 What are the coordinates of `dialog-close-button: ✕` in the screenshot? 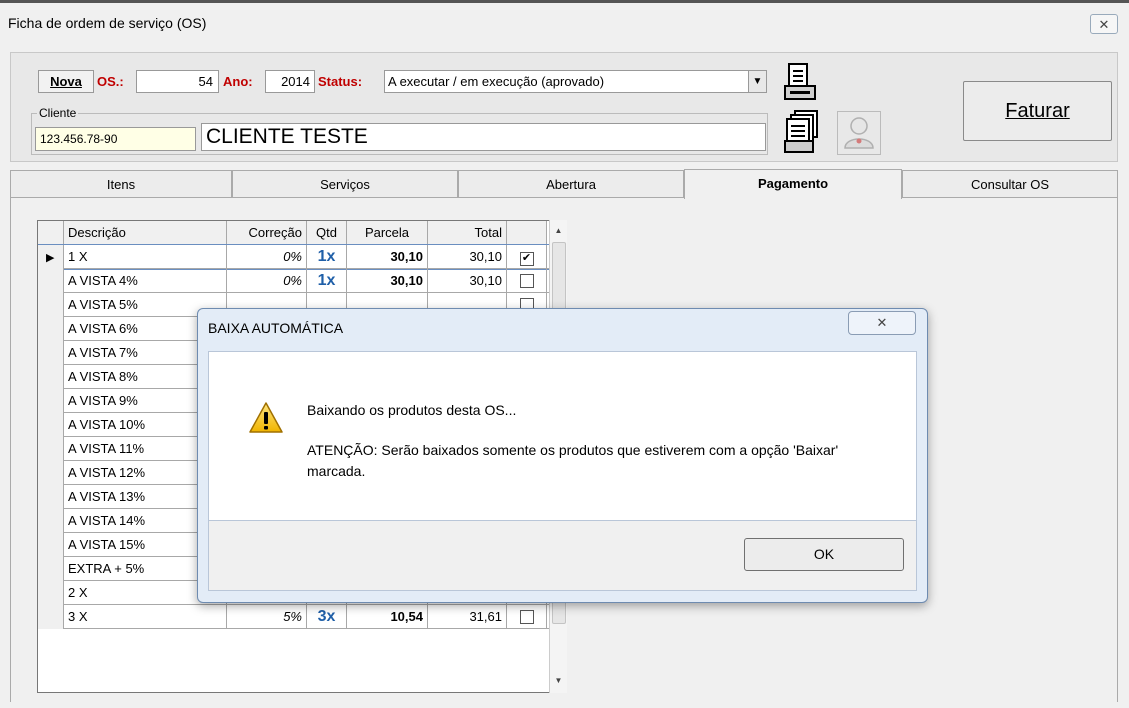 It's located at (882, 323).